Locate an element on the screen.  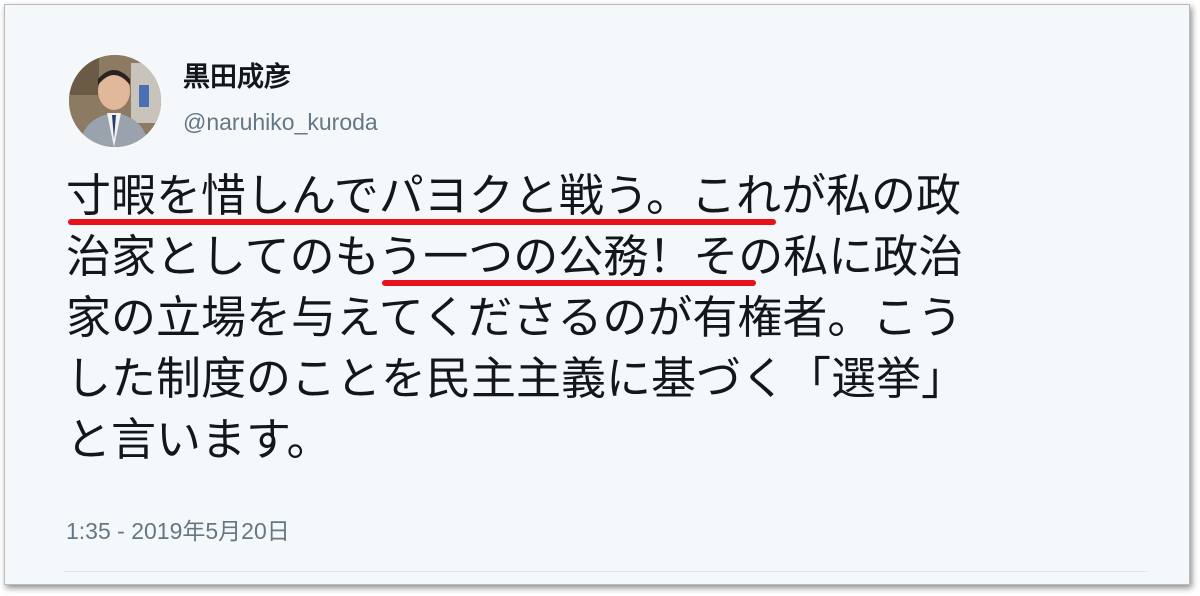
user-handle: @naruhiko_kuroda is located at coordinates (280, 122).